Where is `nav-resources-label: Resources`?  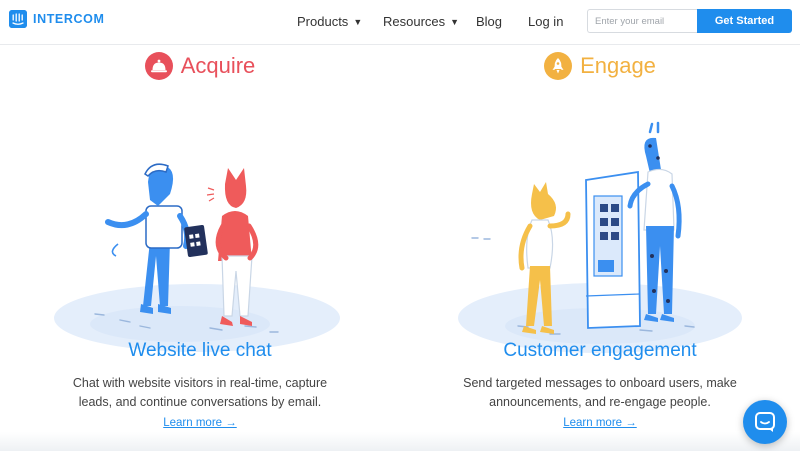
nav-resources-label: Resources is located at coordinates (414, 21).